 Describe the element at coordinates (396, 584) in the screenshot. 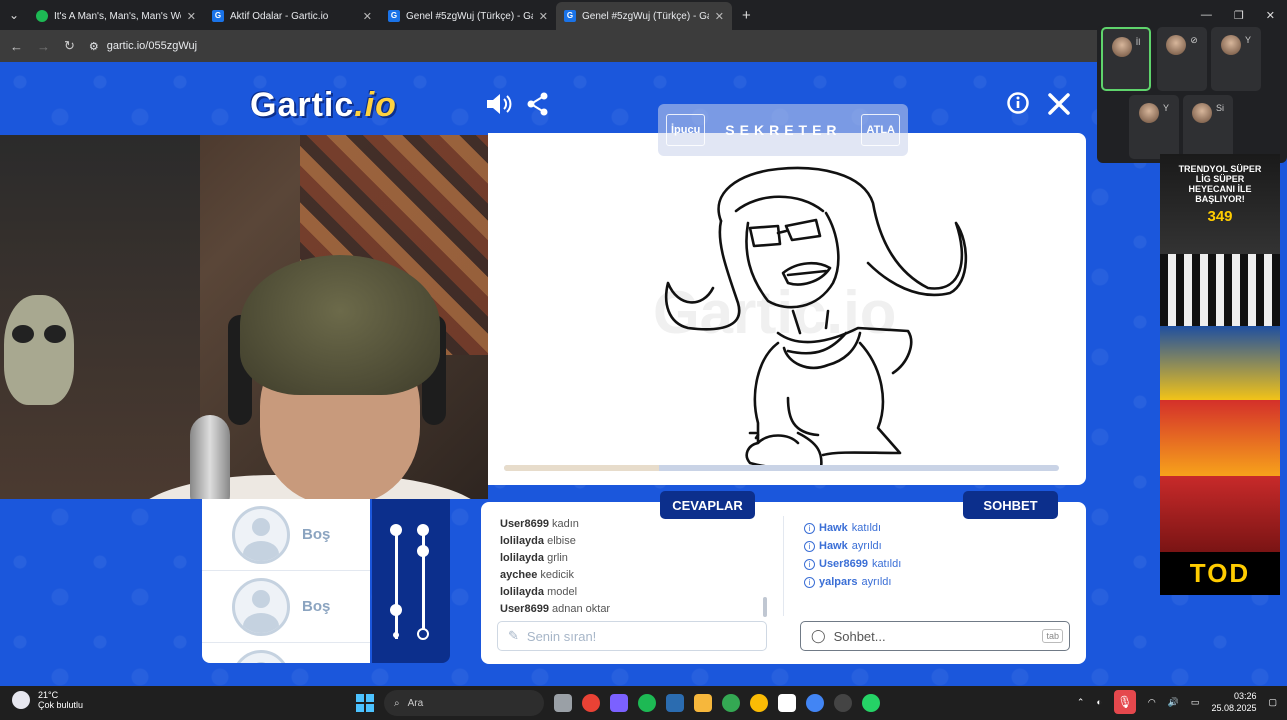

I see `volume-slider-left` at that location.